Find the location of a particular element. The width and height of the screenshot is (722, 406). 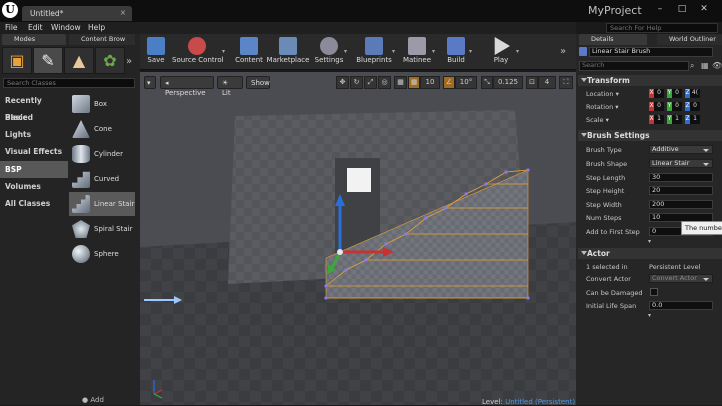

section-brush-settings: Brush Settings is located at coordinates (650, 135).